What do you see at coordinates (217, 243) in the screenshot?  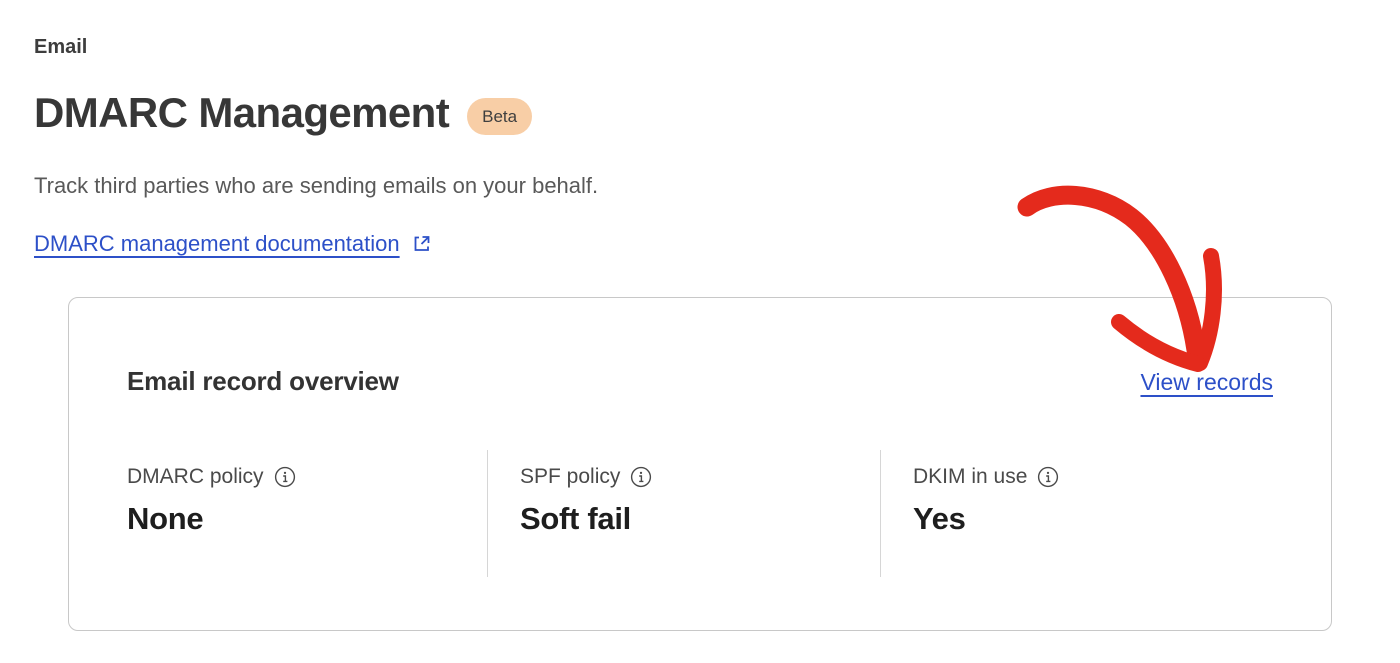 I see `dmarc-documentation-link-label: DMARC management documentation` at bounding box center [217, 243].